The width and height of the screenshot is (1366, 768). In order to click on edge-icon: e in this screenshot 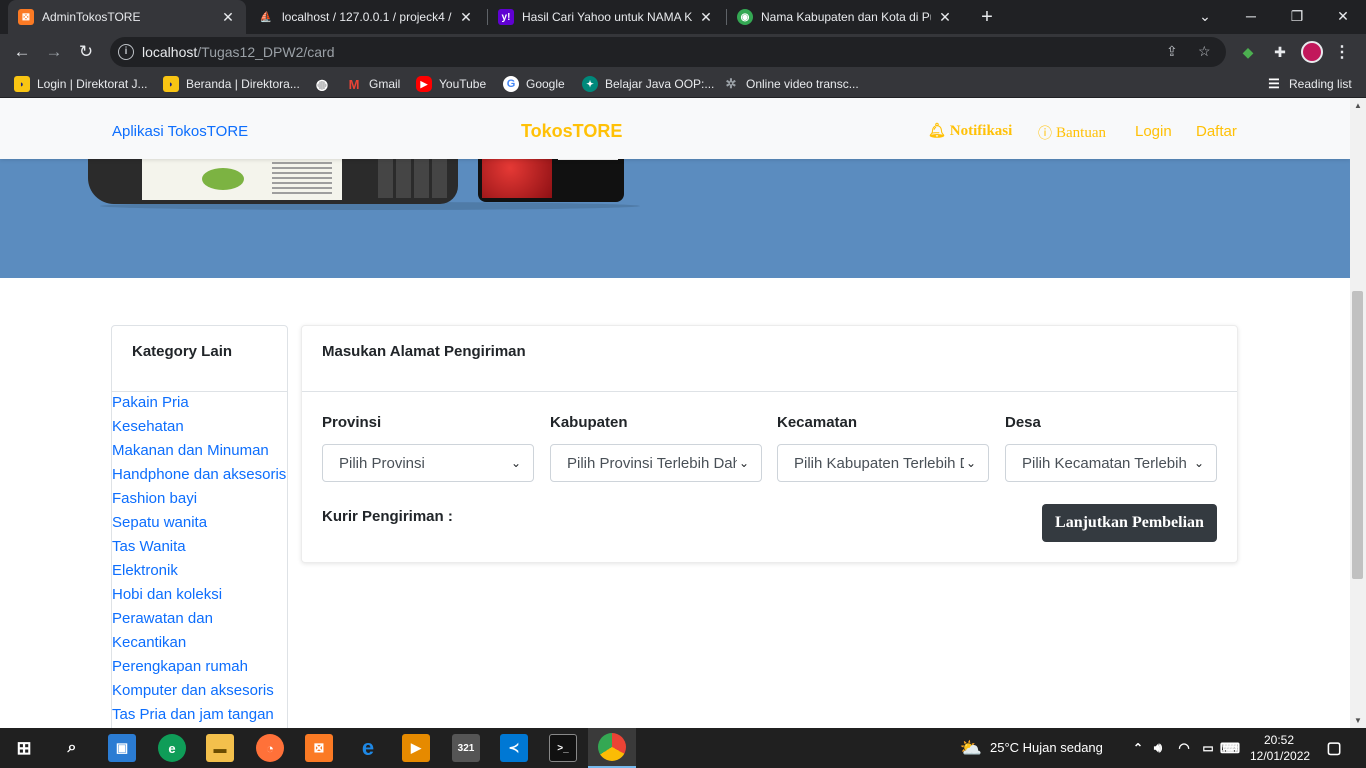, I will do `click(172, 748)`.